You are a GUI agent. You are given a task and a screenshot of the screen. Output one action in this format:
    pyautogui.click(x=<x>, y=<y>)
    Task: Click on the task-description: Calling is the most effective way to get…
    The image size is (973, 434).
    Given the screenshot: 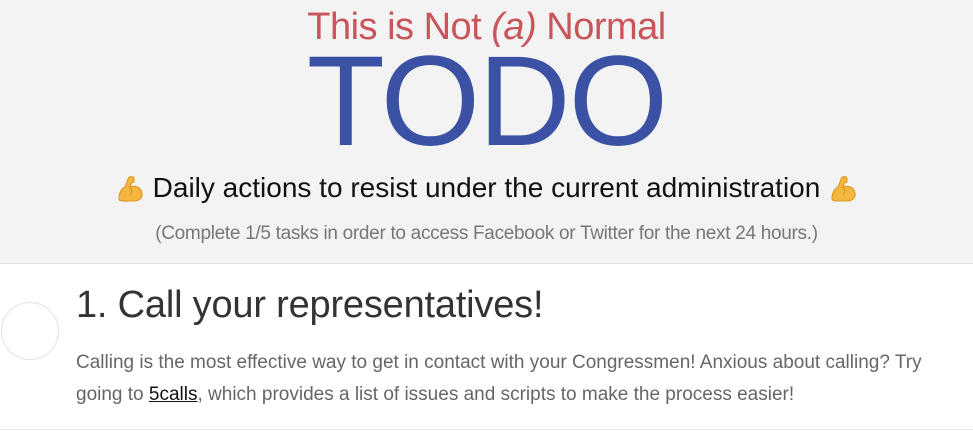 What is the action you would take?
    pyautogui.click(x=506, y=379)
    